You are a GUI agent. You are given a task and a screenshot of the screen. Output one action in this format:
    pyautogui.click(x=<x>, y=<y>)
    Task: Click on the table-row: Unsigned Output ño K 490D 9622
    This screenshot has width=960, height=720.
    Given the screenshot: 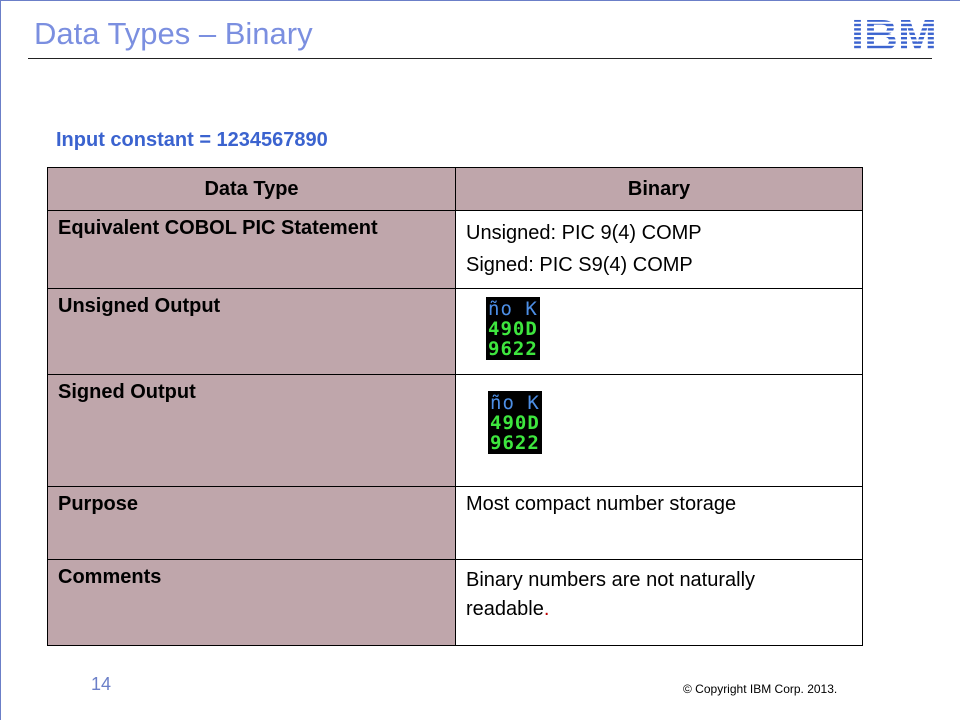 What is the action you would take?
    pyautogui.click(x=455, y=331)
    